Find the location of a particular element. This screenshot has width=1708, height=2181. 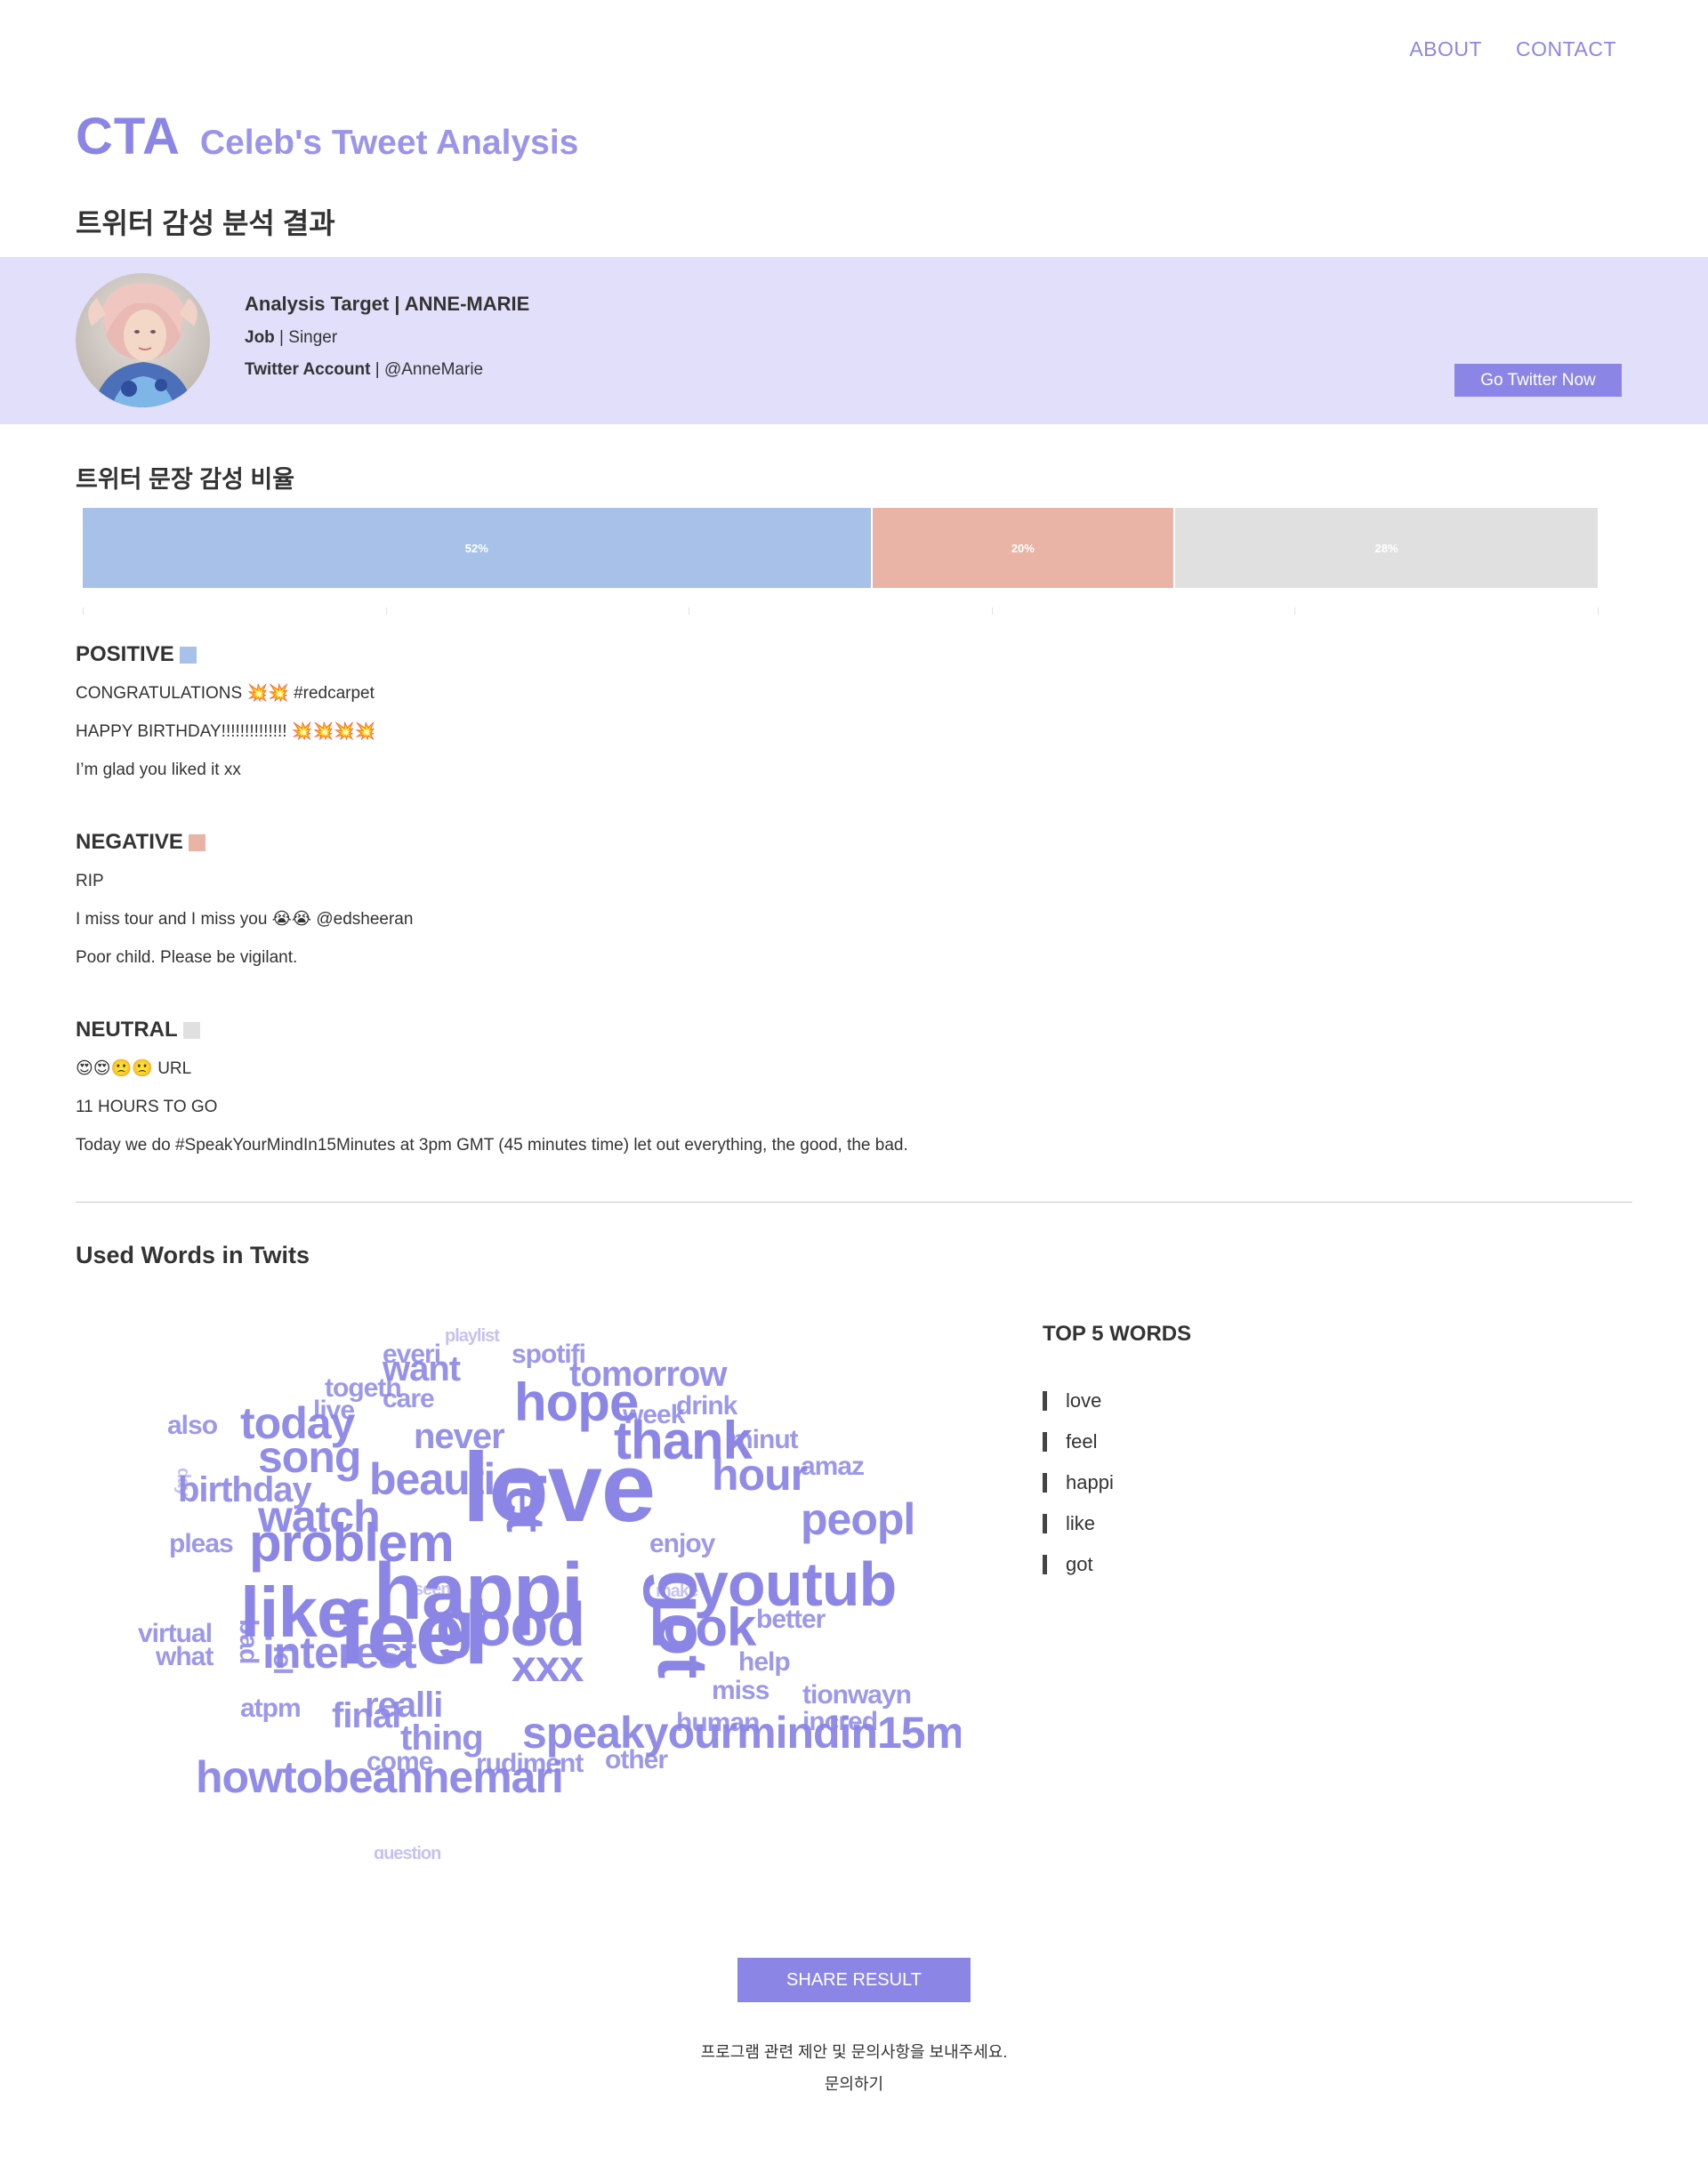

page-title: 트위터 감성 분석 결과 is located at coordinates (205, 223).